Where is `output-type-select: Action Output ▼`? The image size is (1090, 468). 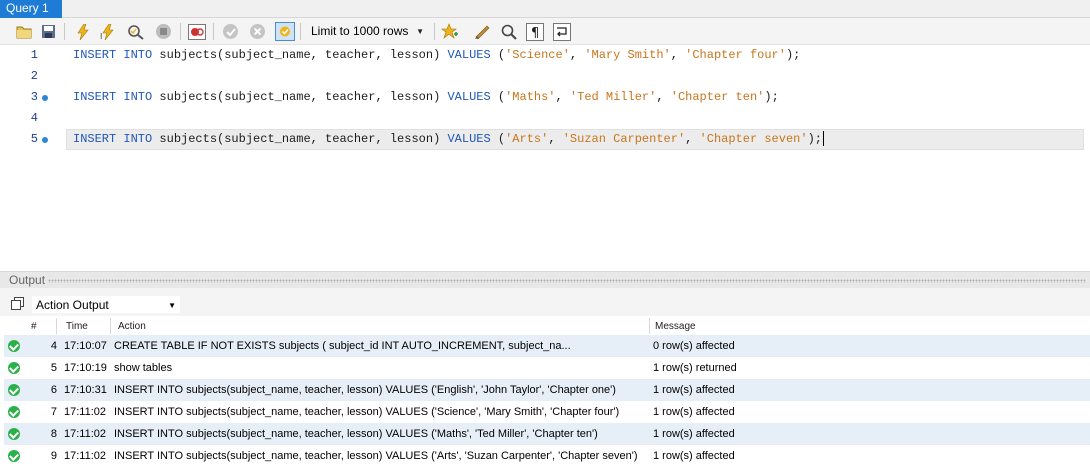 output-type-select: Action Output ▼ is located at coordinates (106, 304).